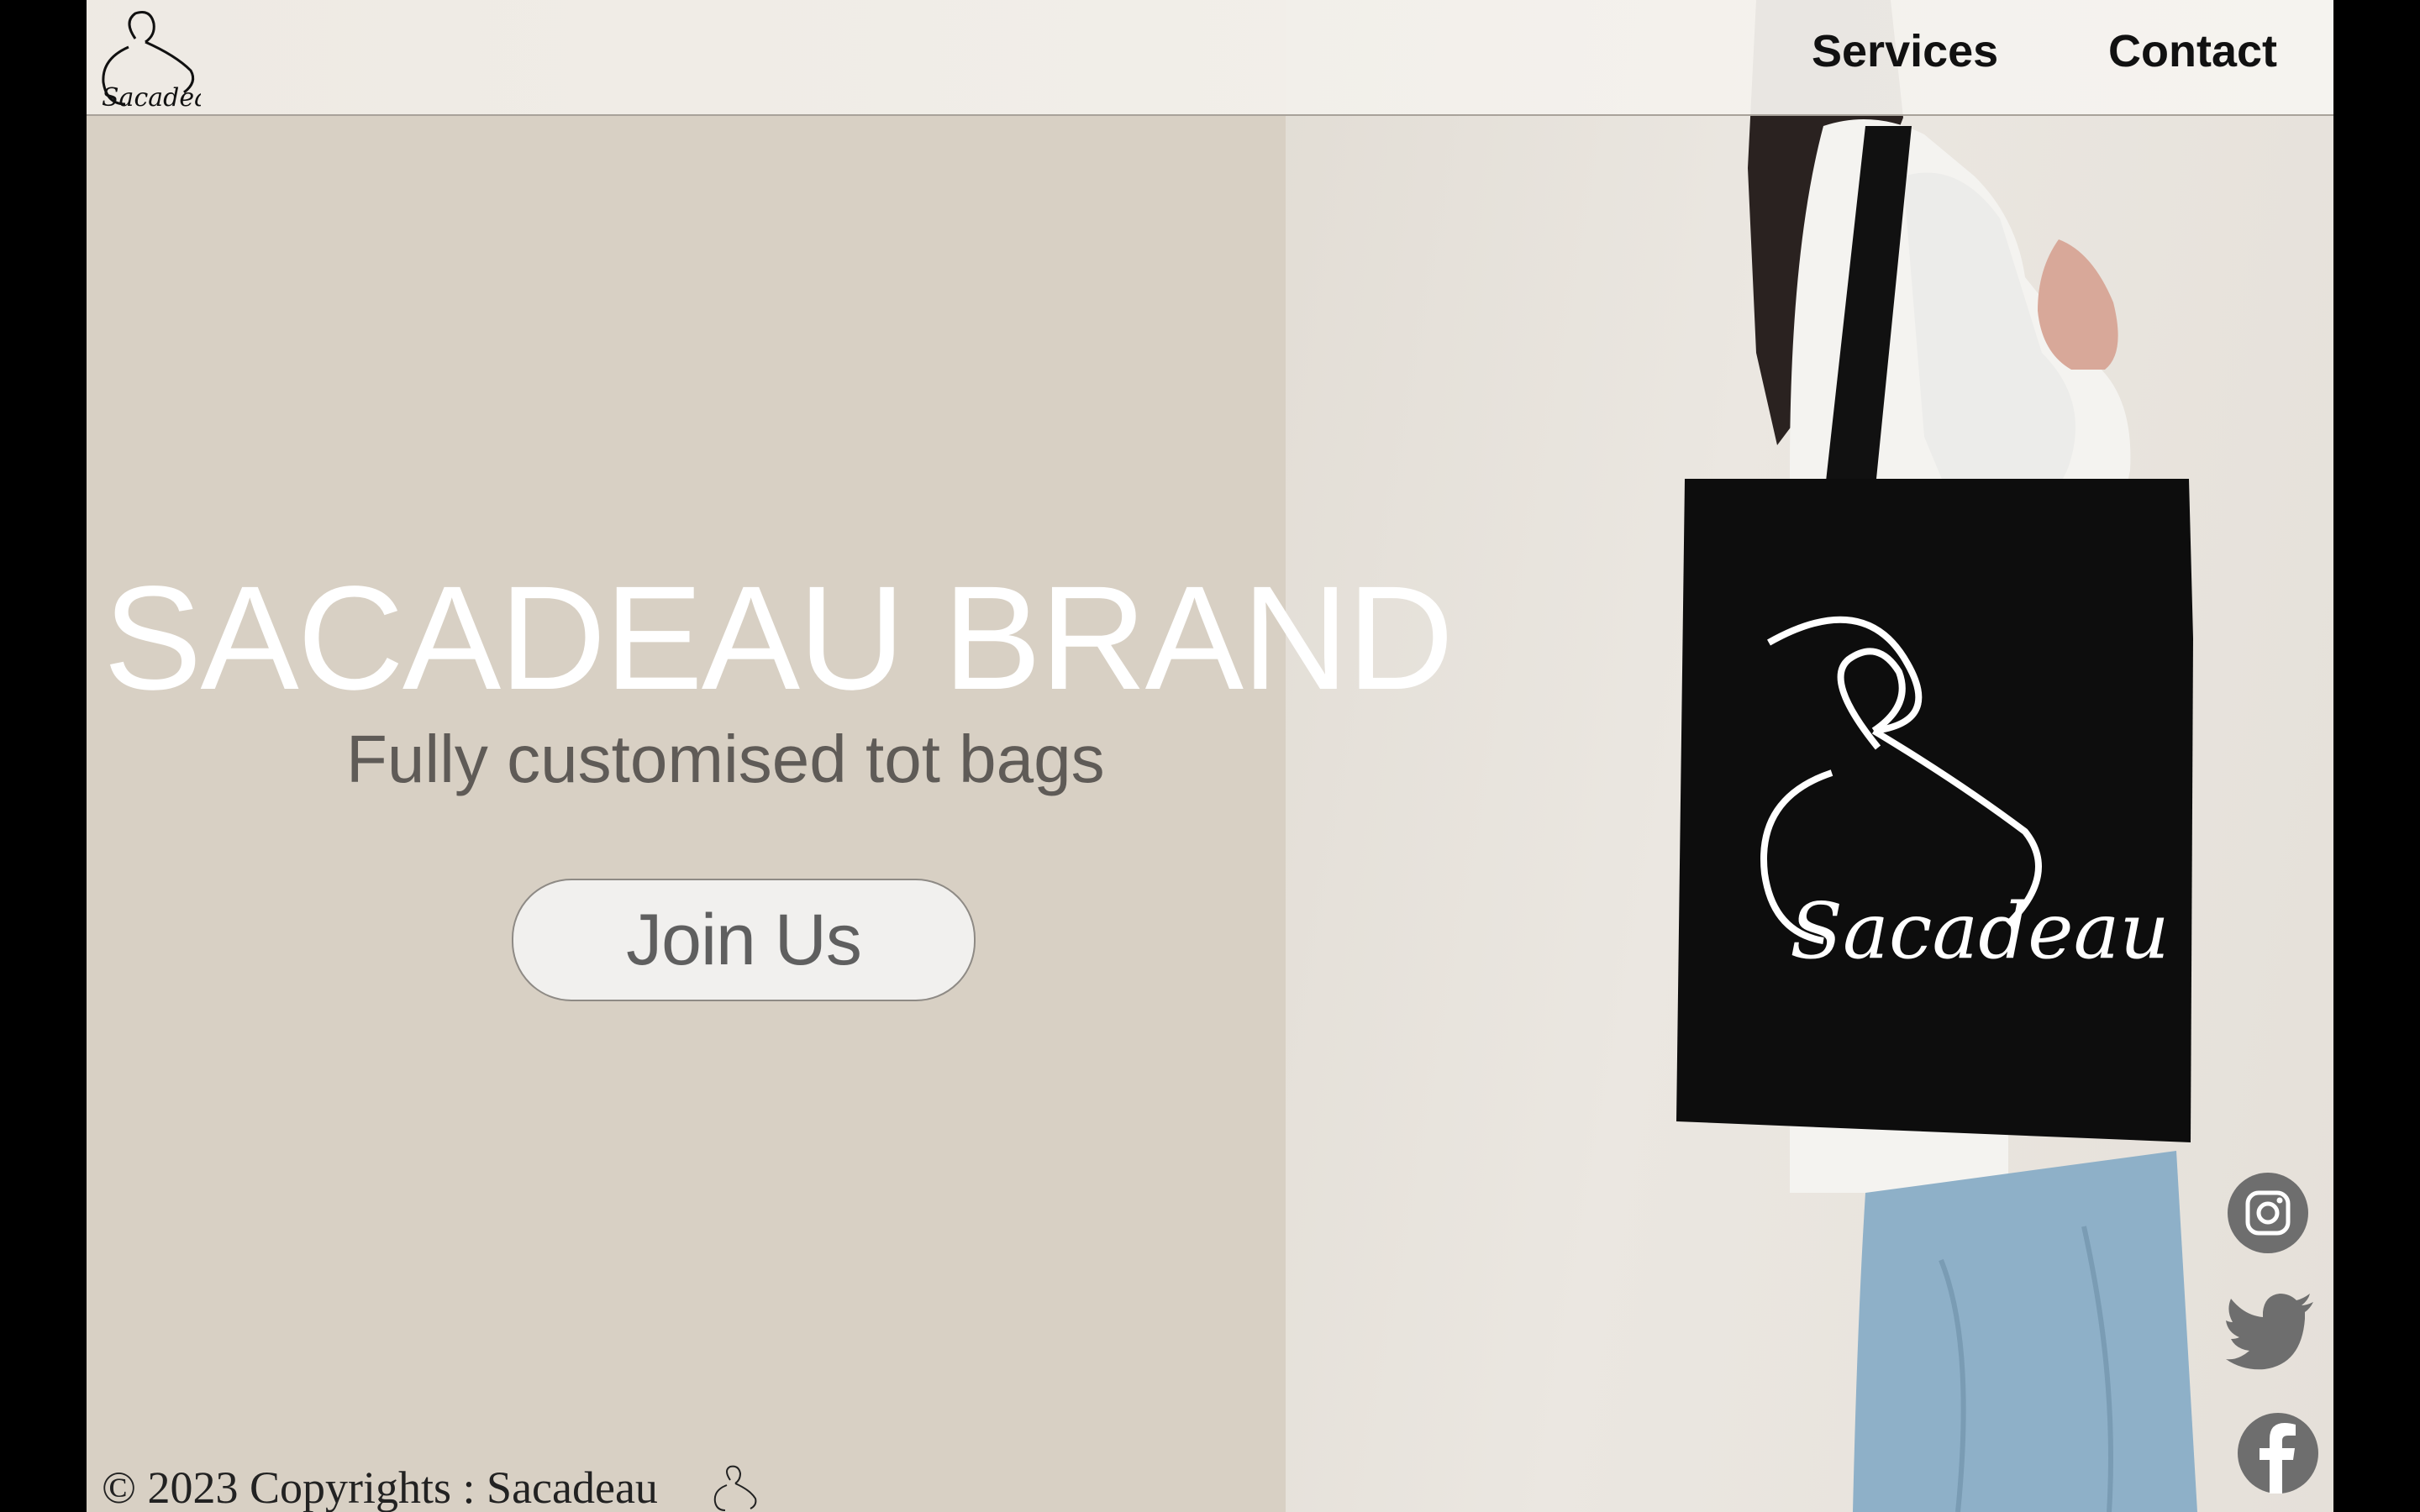 This screenshot has height=1512, width=2420. What do you see at coordinates (380, 1487) in the screenshot?
I see `copyright-text: © 2023 Copyrights : Sacadeau` at bounding box center [380, 1487].